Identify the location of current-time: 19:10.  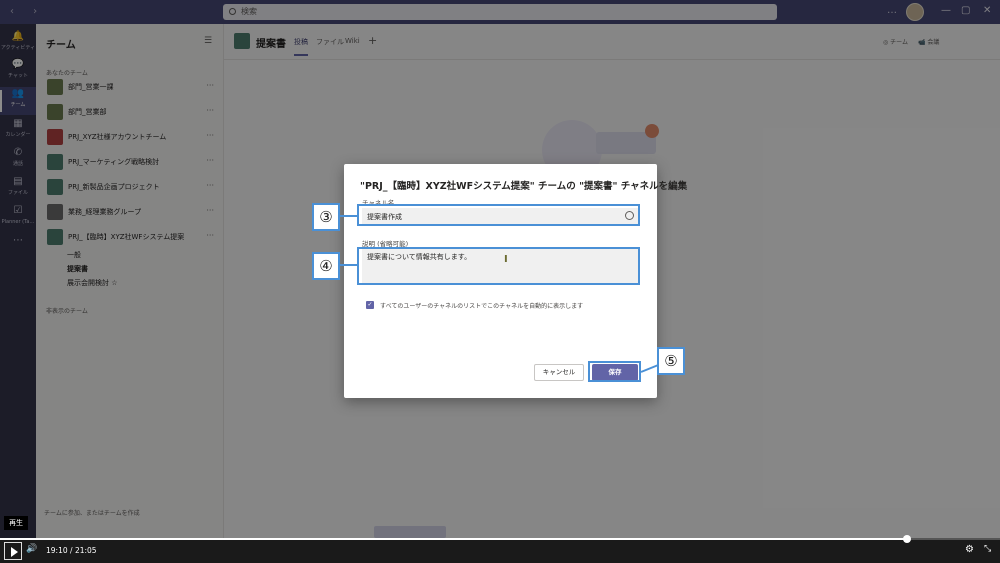
(57, 550).